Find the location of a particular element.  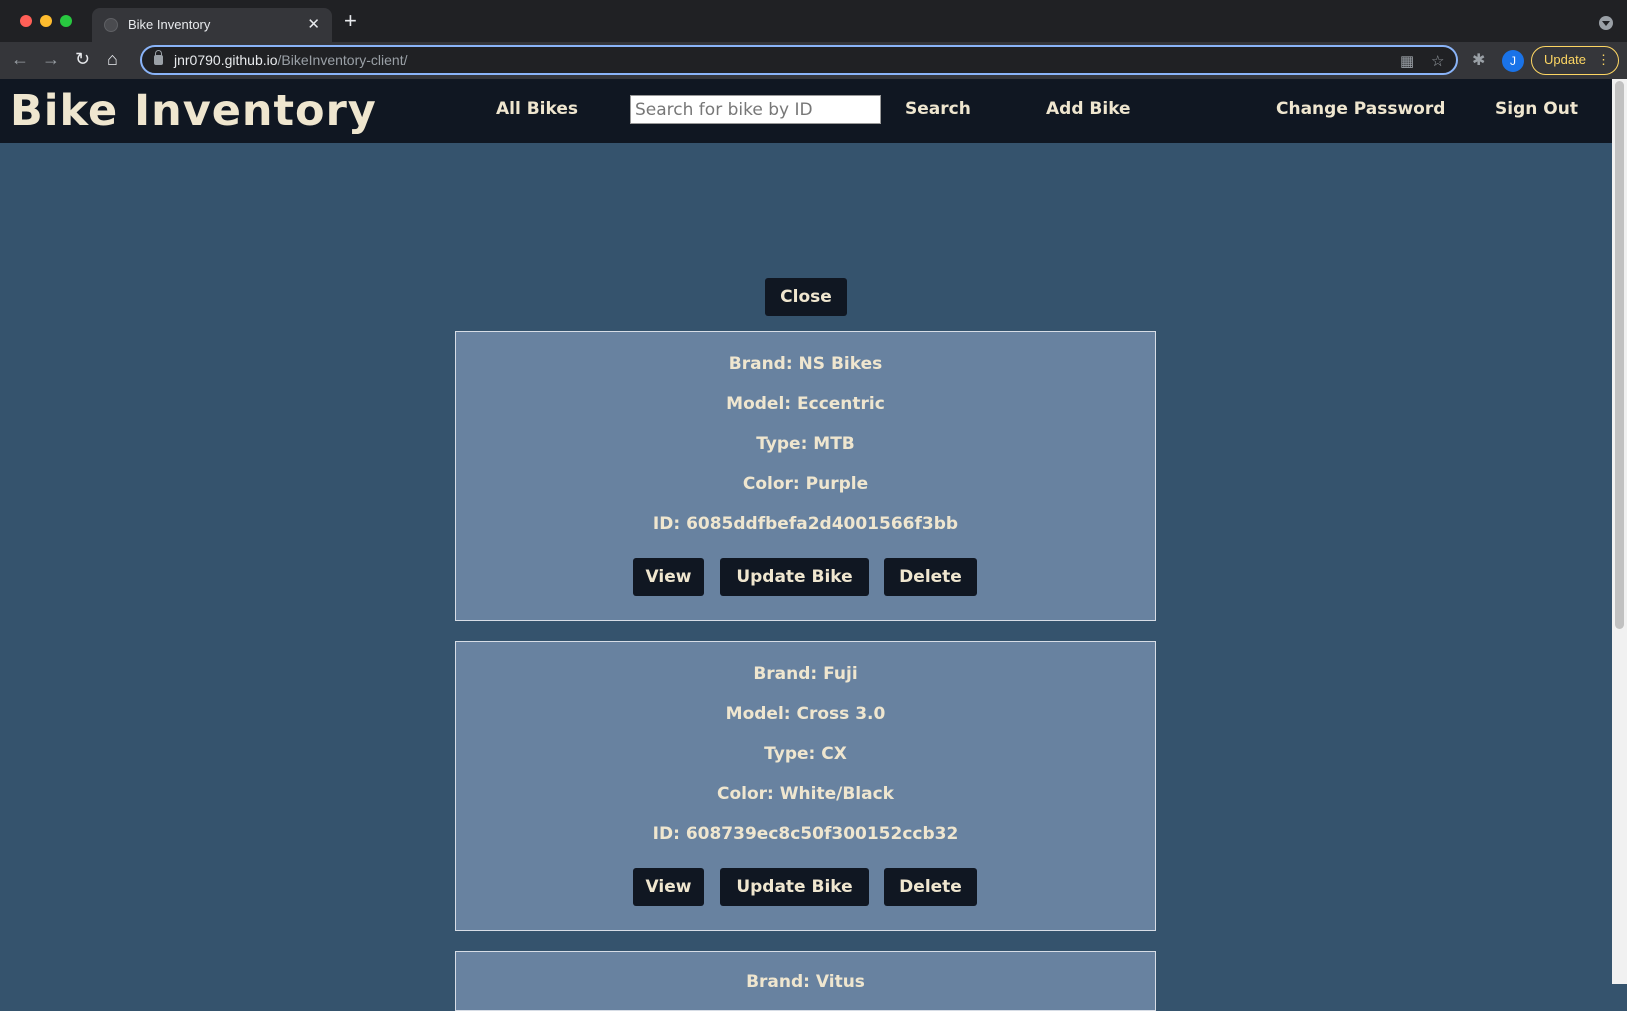

browser-tab-bar: Bike Inventory ✕ + is located at coordinates (813, 21).